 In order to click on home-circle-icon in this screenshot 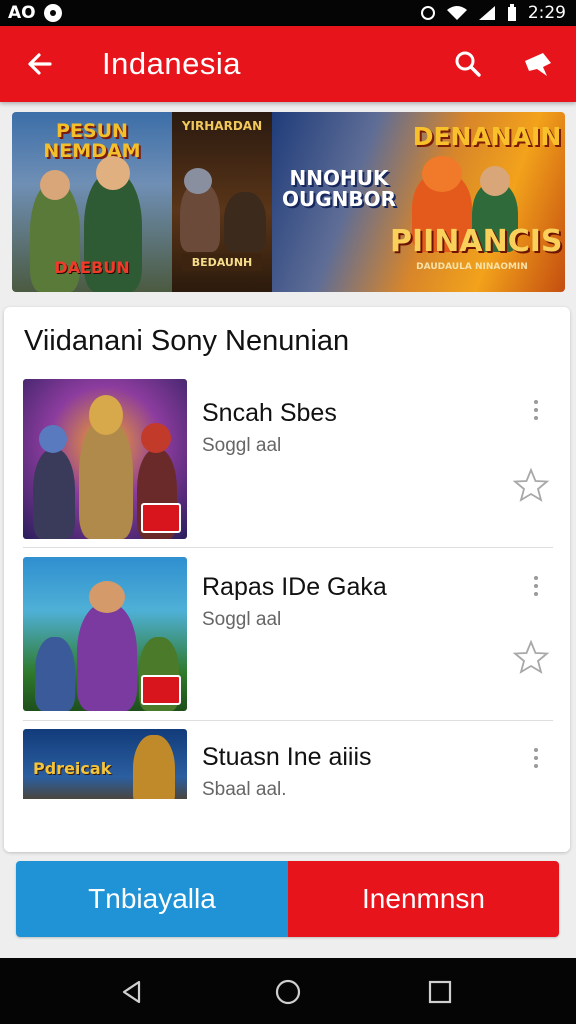, I will do `click(288, 992)`.